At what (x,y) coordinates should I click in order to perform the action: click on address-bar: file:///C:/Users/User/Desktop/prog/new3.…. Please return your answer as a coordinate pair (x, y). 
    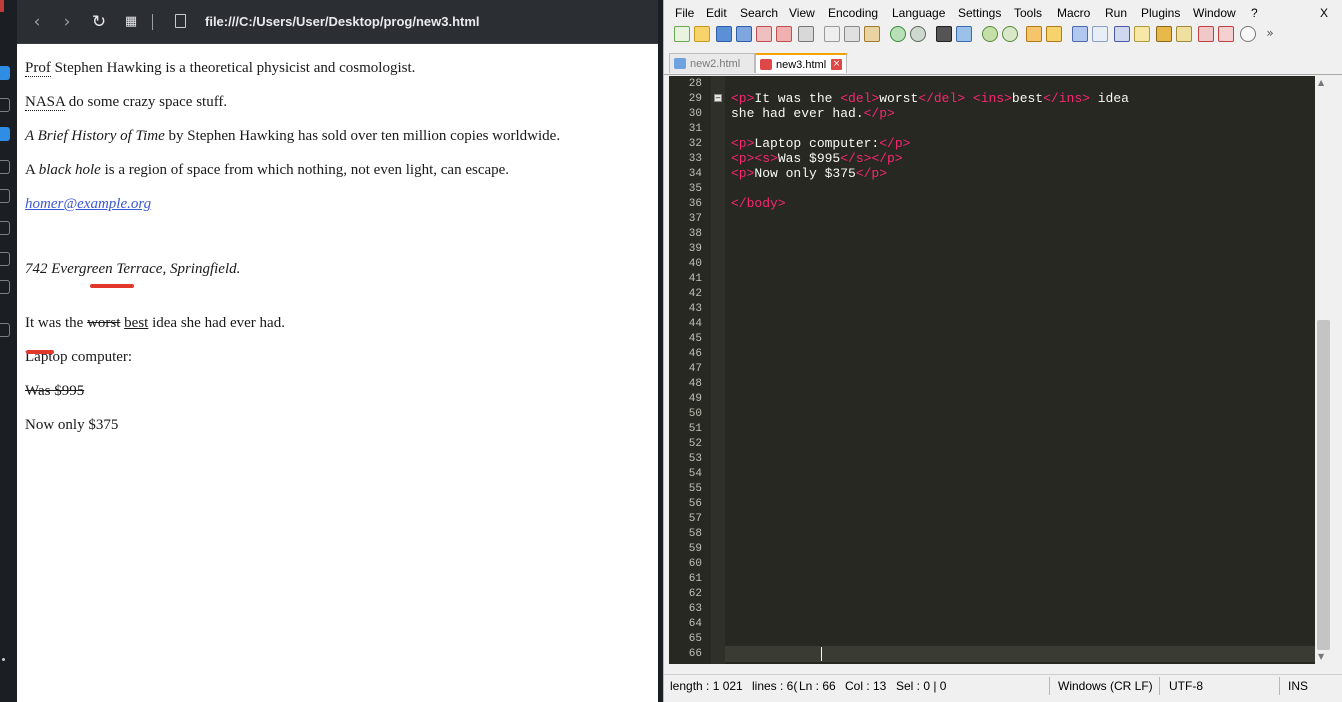
    Looking at the image, I should click on (342, 21).